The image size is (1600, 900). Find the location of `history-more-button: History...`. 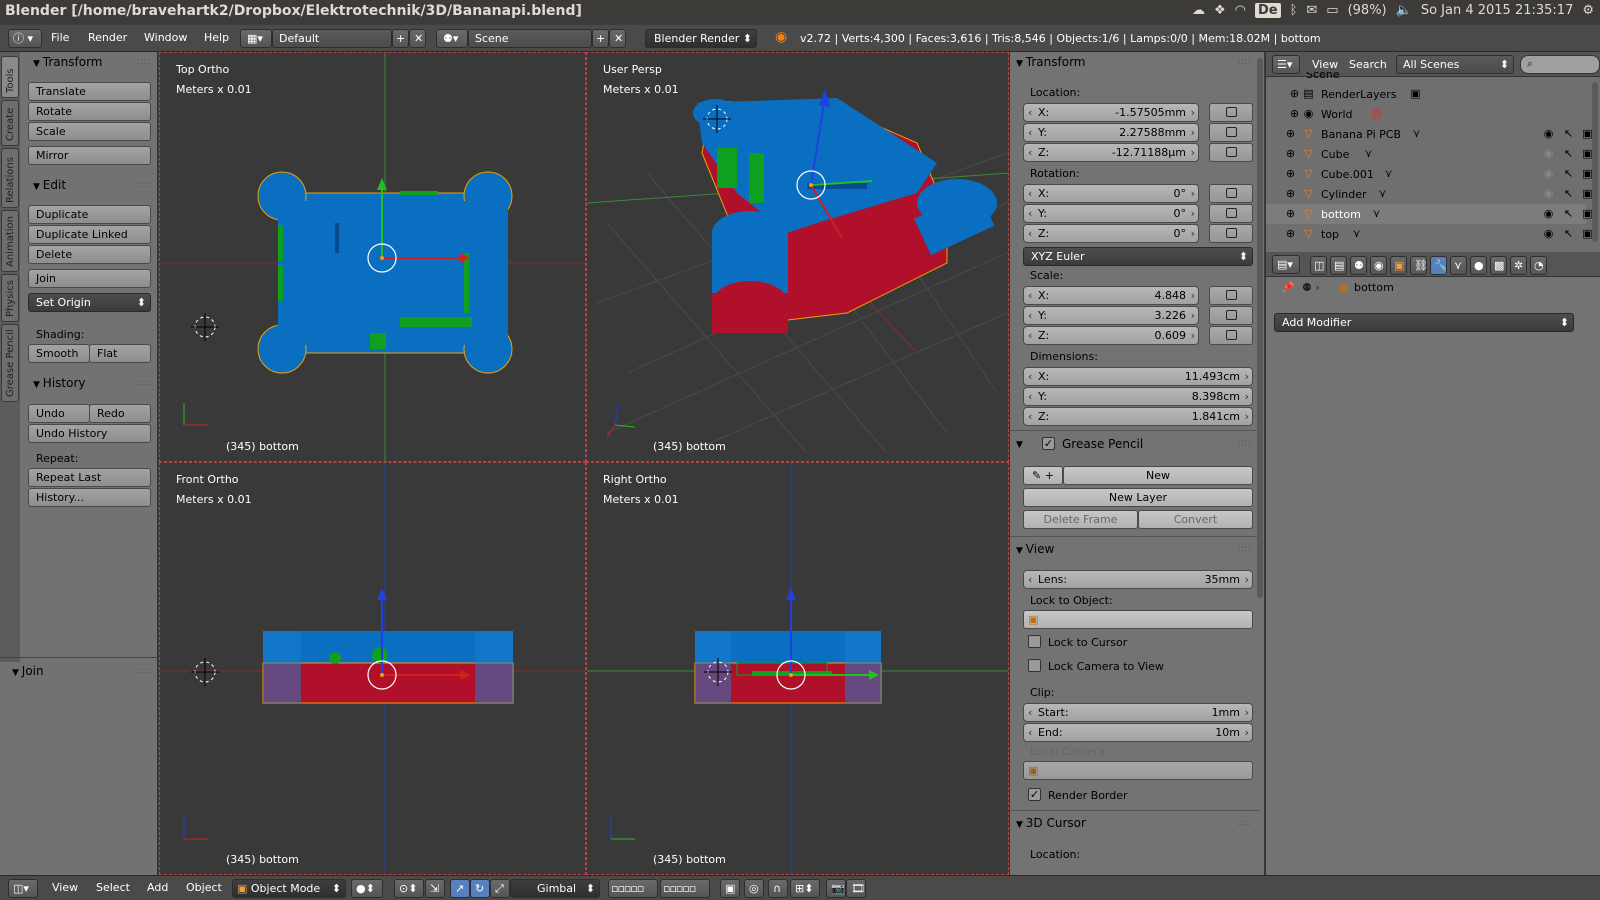

history-more-button: History... is located at coordinates (89, 497).